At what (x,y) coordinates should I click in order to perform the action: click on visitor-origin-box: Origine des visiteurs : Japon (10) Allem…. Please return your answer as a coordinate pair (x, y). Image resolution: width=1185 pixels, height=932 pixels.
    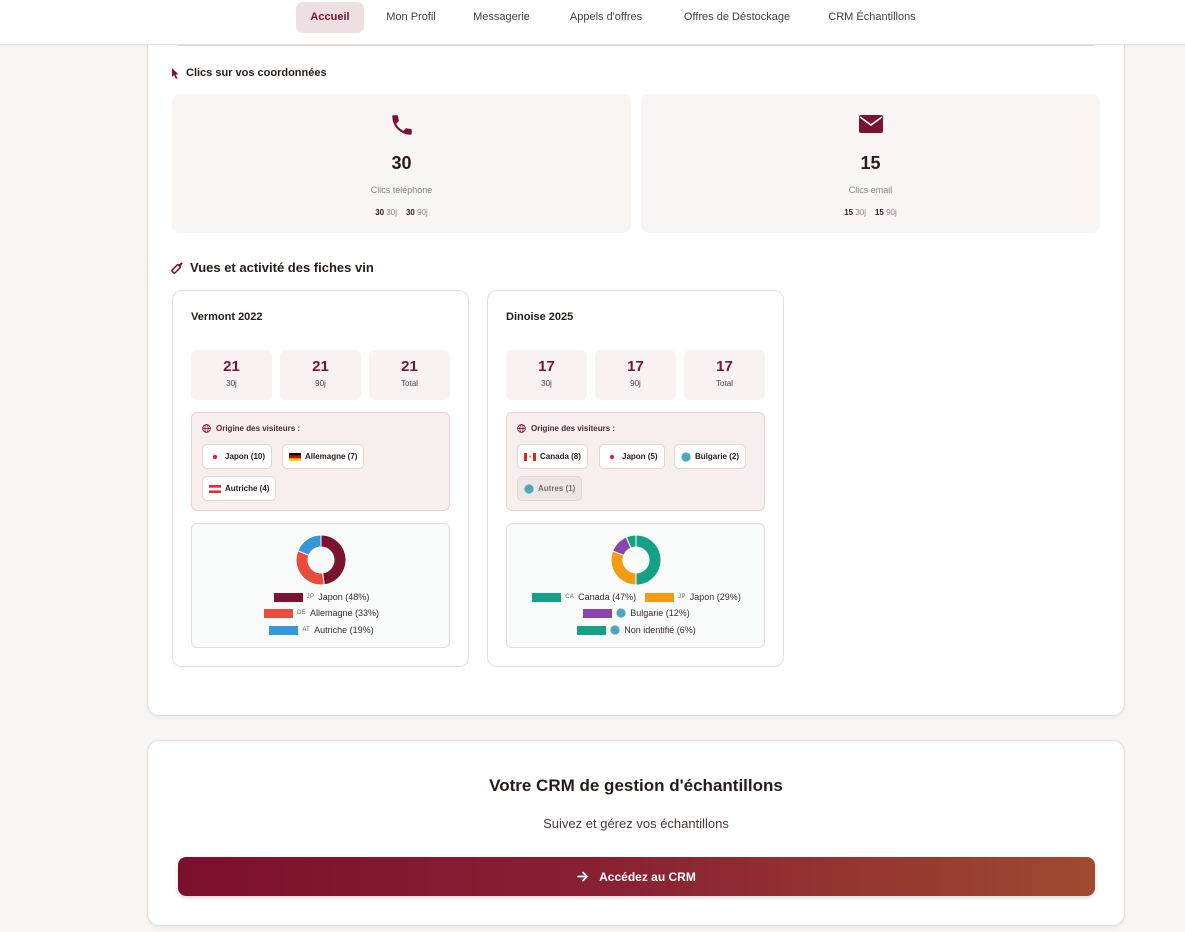
    Looking at the image, I should click on (320, 461).